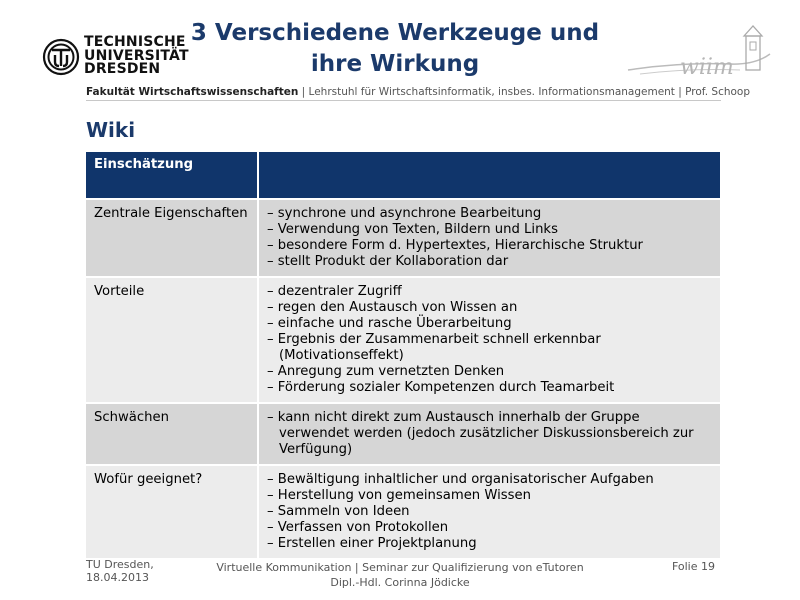 This screenshot has height=600, width=800. I want to click on table-header-empty-cell, so click(488, 175).